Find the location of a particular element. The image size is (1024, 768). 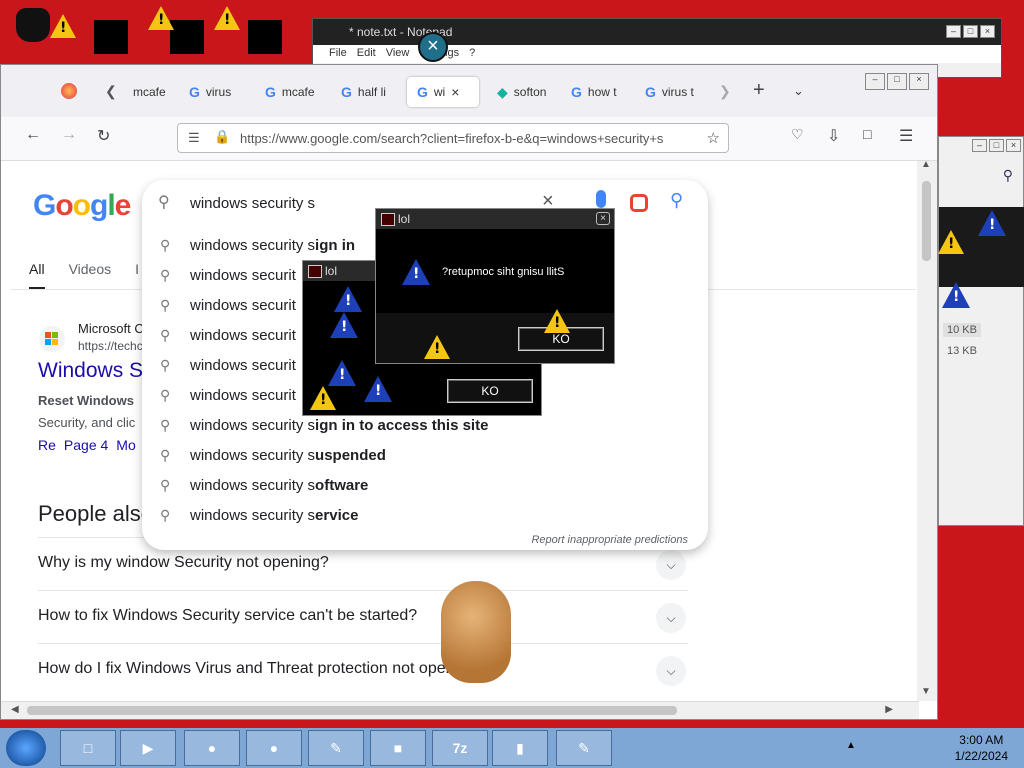

list-tabs-icon: ⌄ is located at coordinates (798, 91).